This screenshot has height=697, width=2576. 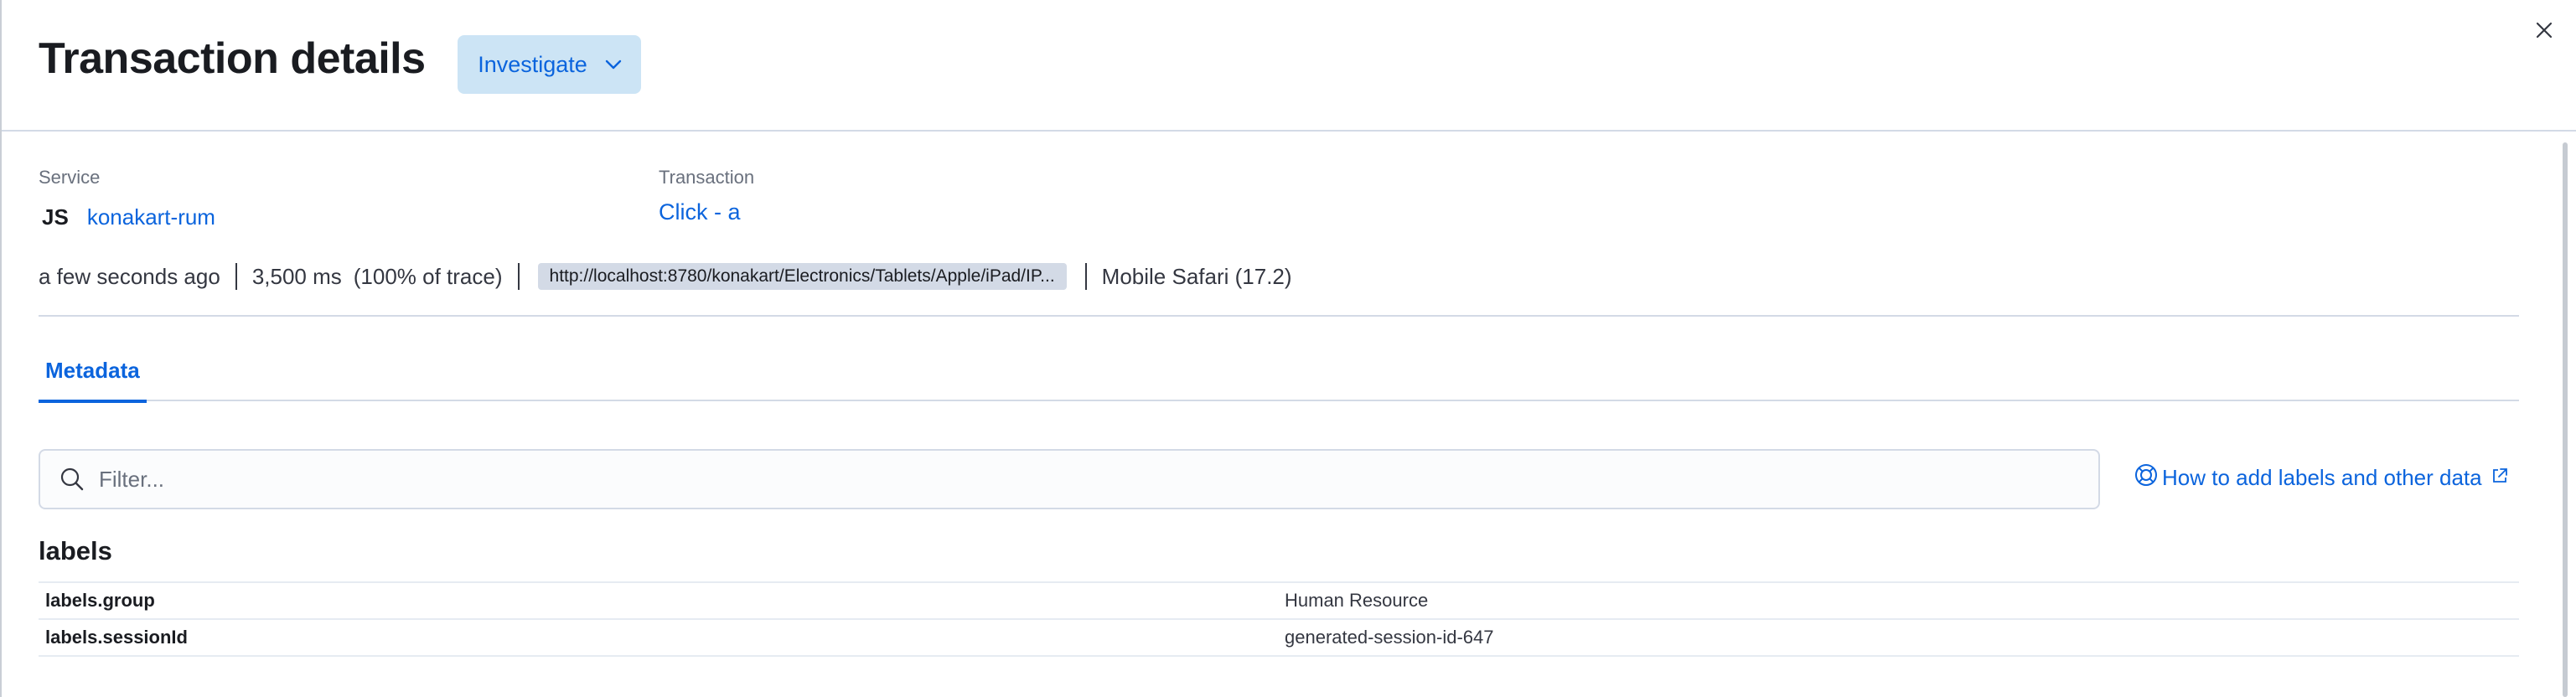 What do you see at coordinates (72, 479) in the screenshot?
I see `search-icon` at bounding box center [72, 479].